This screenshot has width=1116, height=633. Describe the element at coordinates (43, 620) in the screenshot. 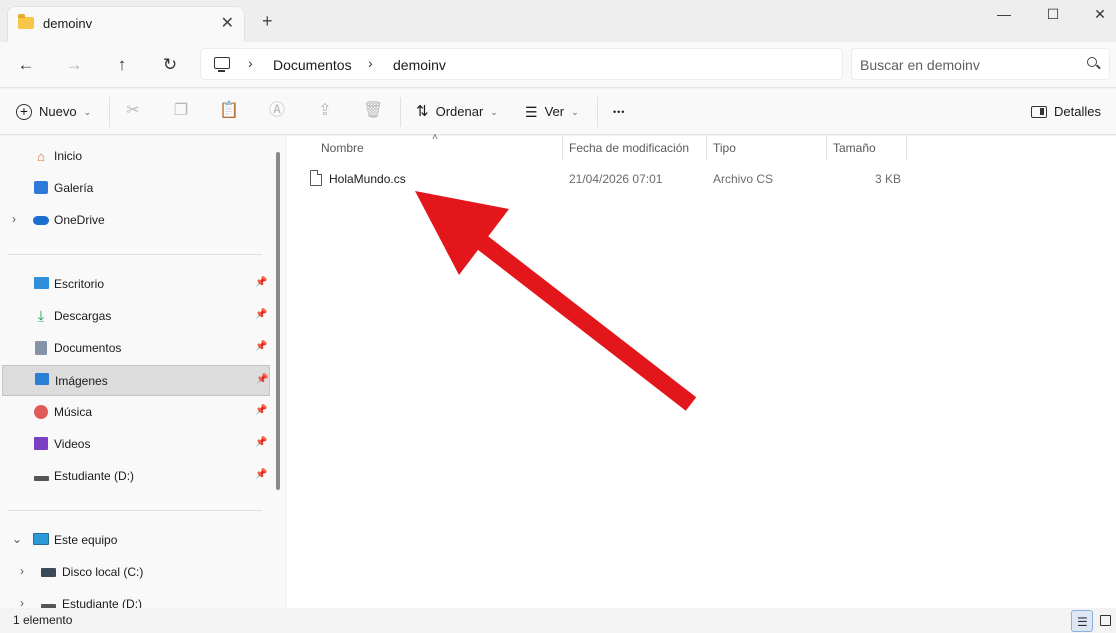

I see `status-item-count: 1 elemento` at that location.